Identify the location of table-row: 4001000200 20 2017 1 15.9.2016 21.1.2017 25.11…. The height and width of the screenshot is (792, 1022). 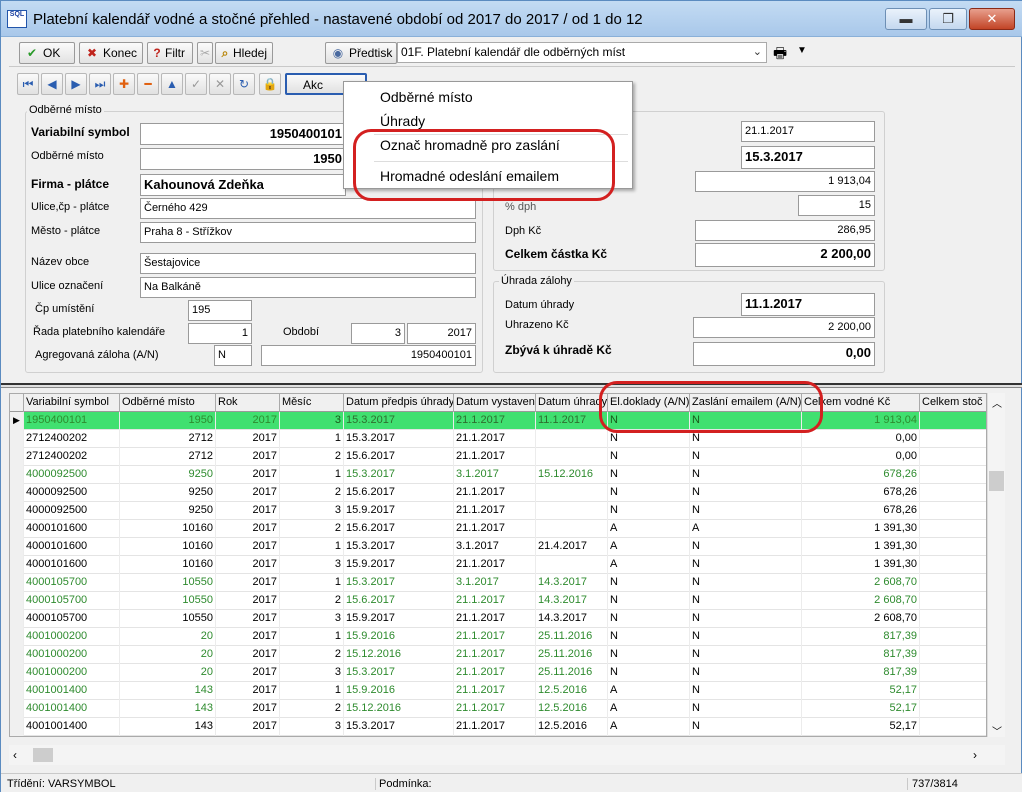
(498, 637).